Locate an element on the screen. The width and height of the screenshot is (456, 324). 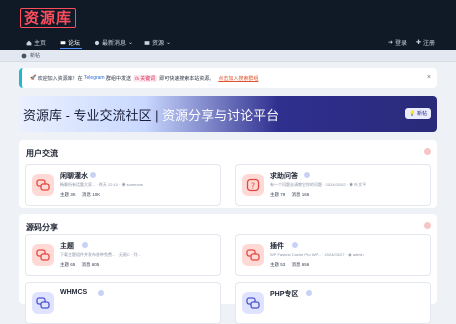
register-link: ✚ 注册 is located at coordinates (425, 42).